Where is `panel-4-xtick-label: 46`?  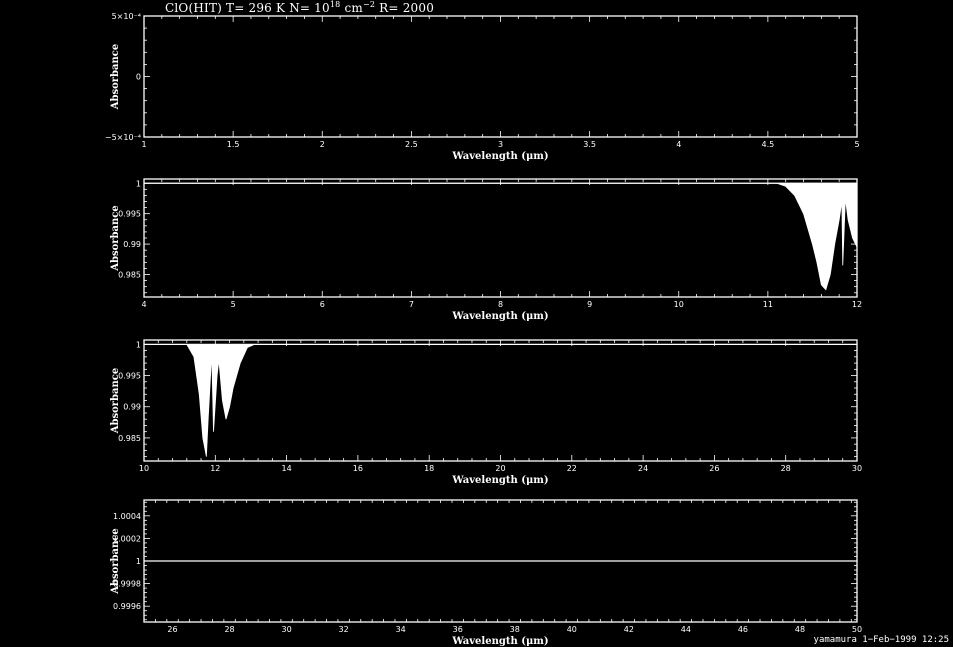 panel-4-xtick-label: 46 is located at coordinates (743, 629).